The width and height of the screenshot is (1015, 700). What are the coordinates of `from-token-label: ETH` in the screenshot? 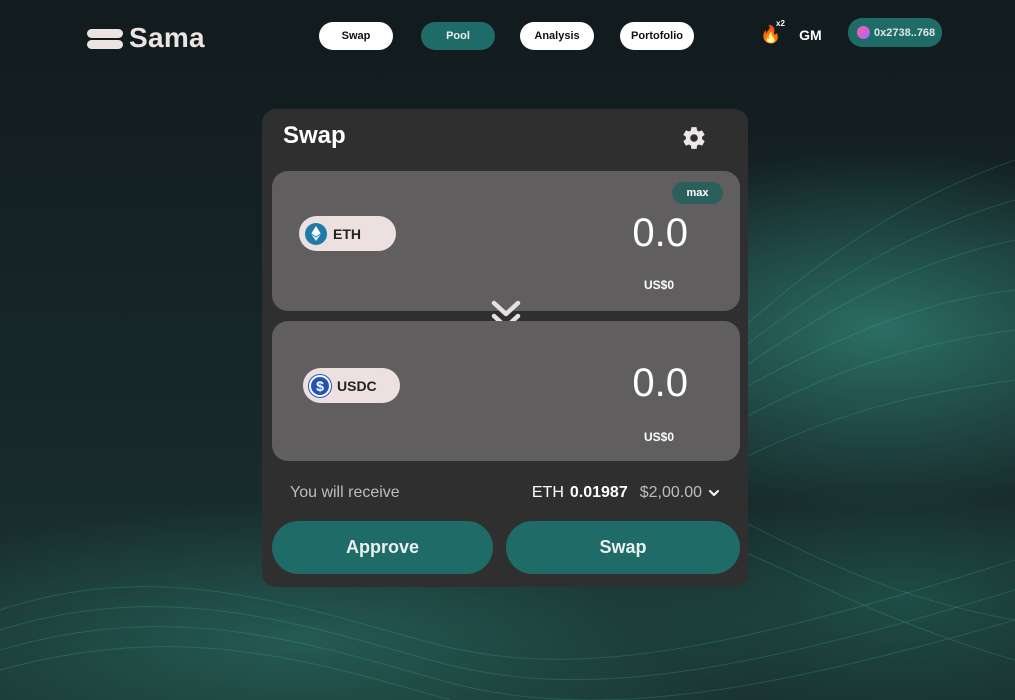 It's located at (347, 233).